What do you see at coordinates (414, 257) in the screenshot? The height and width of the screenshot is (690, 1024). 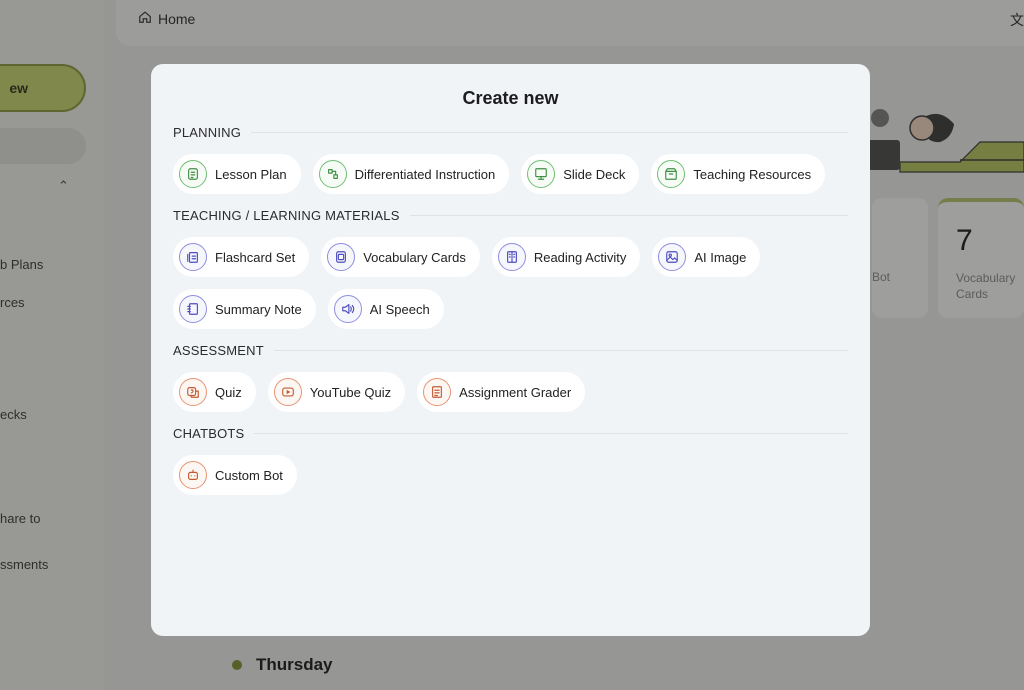 I see `option-label: Vocabulary Cards` at bounding box center [414, 257].